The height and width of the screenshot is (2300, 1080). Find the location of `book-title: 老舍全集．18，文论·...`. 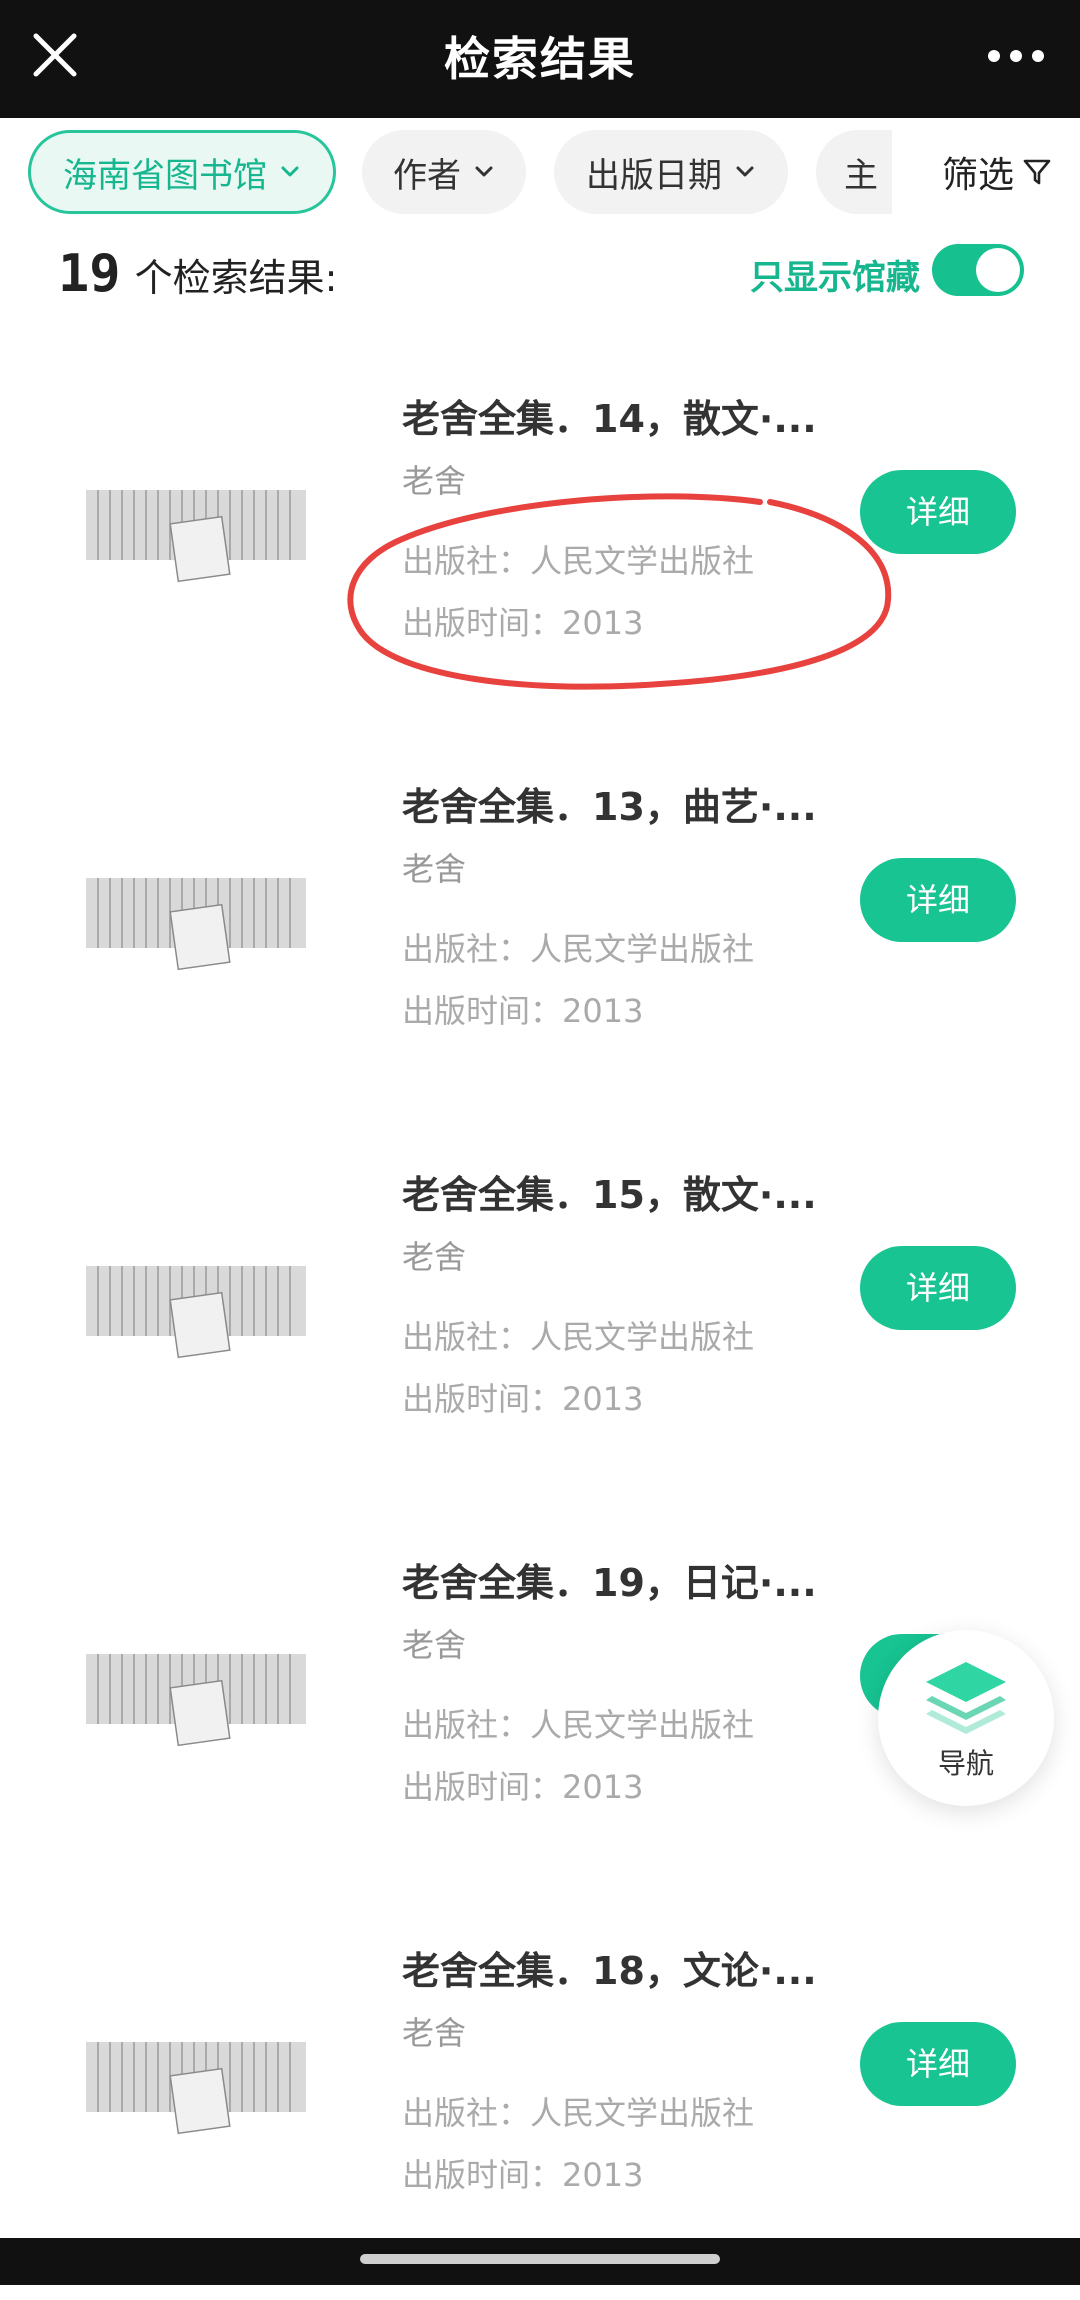

book-title: 老舍全集．18，文论·... is located at coordinates (609, 1967).